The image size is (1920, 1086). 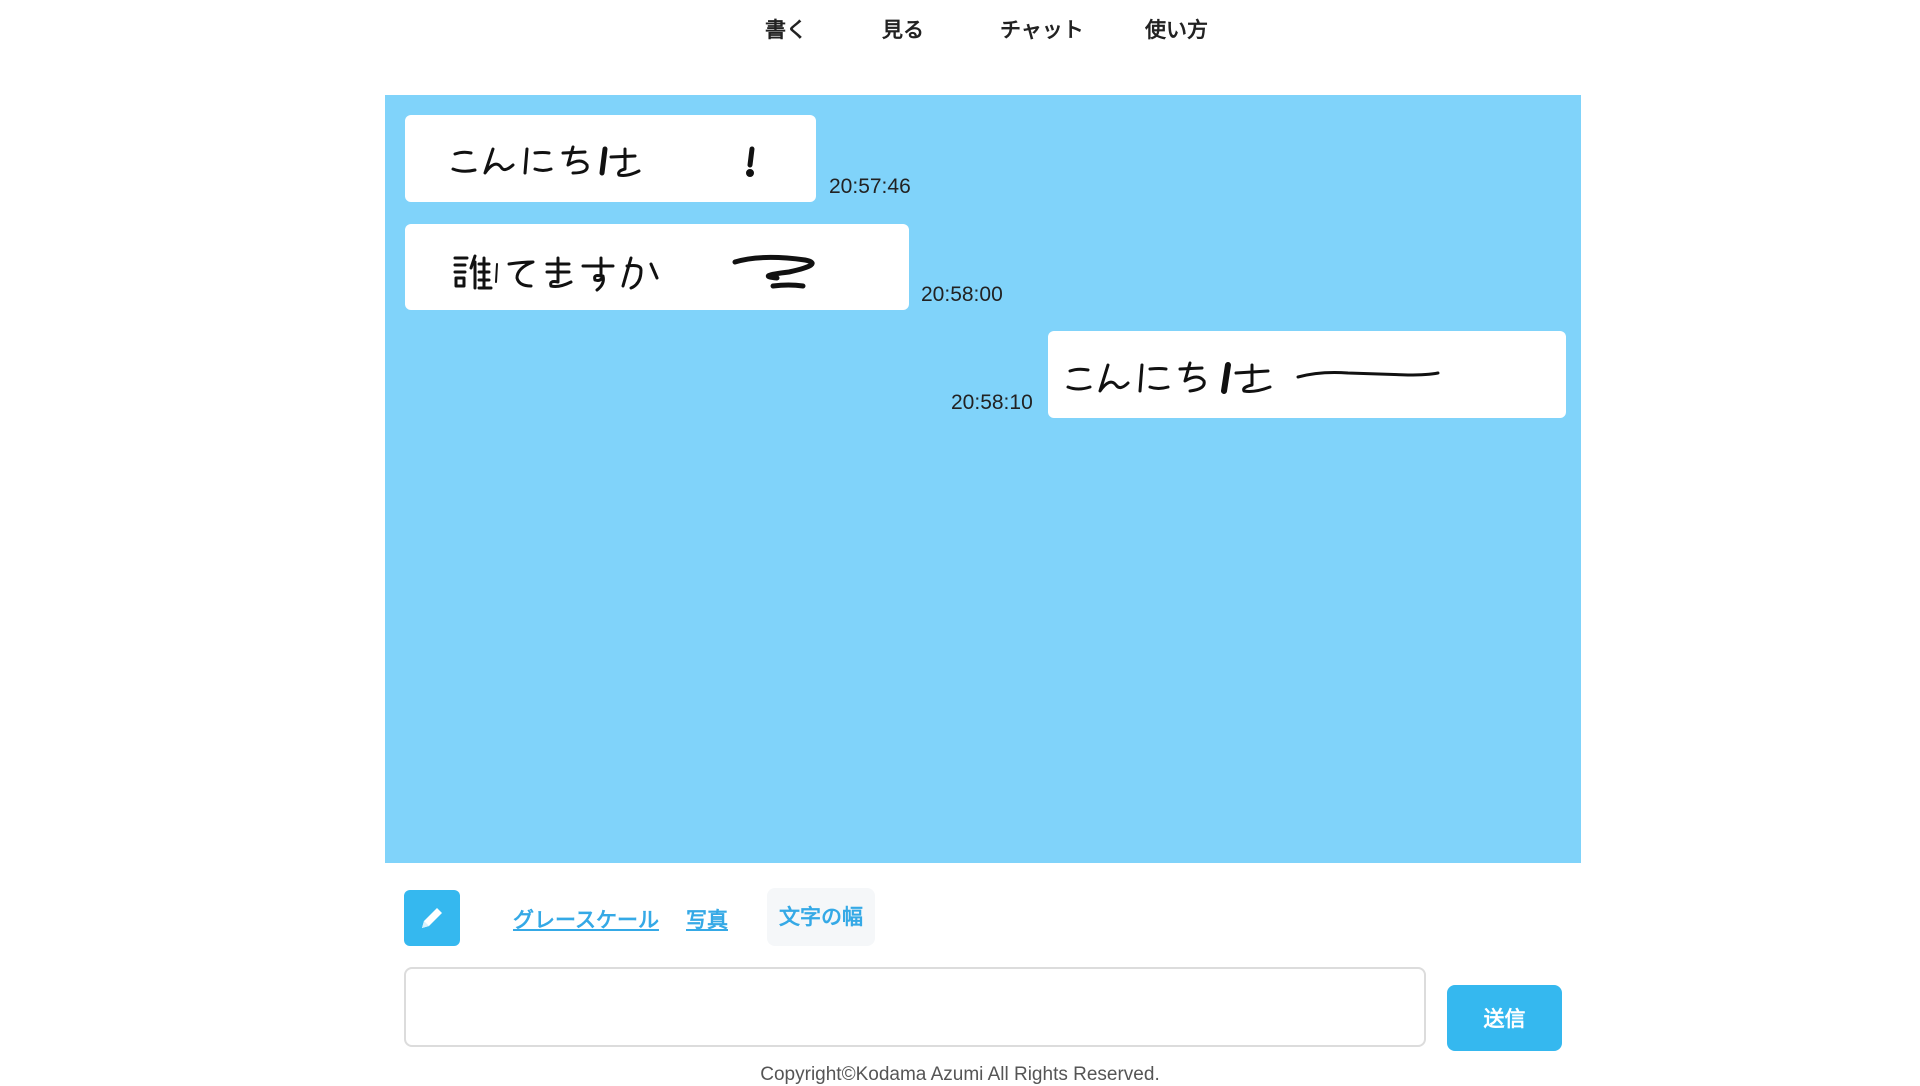 I want to click on nav-item-chat: チャット, so click(x=1042, y=29).